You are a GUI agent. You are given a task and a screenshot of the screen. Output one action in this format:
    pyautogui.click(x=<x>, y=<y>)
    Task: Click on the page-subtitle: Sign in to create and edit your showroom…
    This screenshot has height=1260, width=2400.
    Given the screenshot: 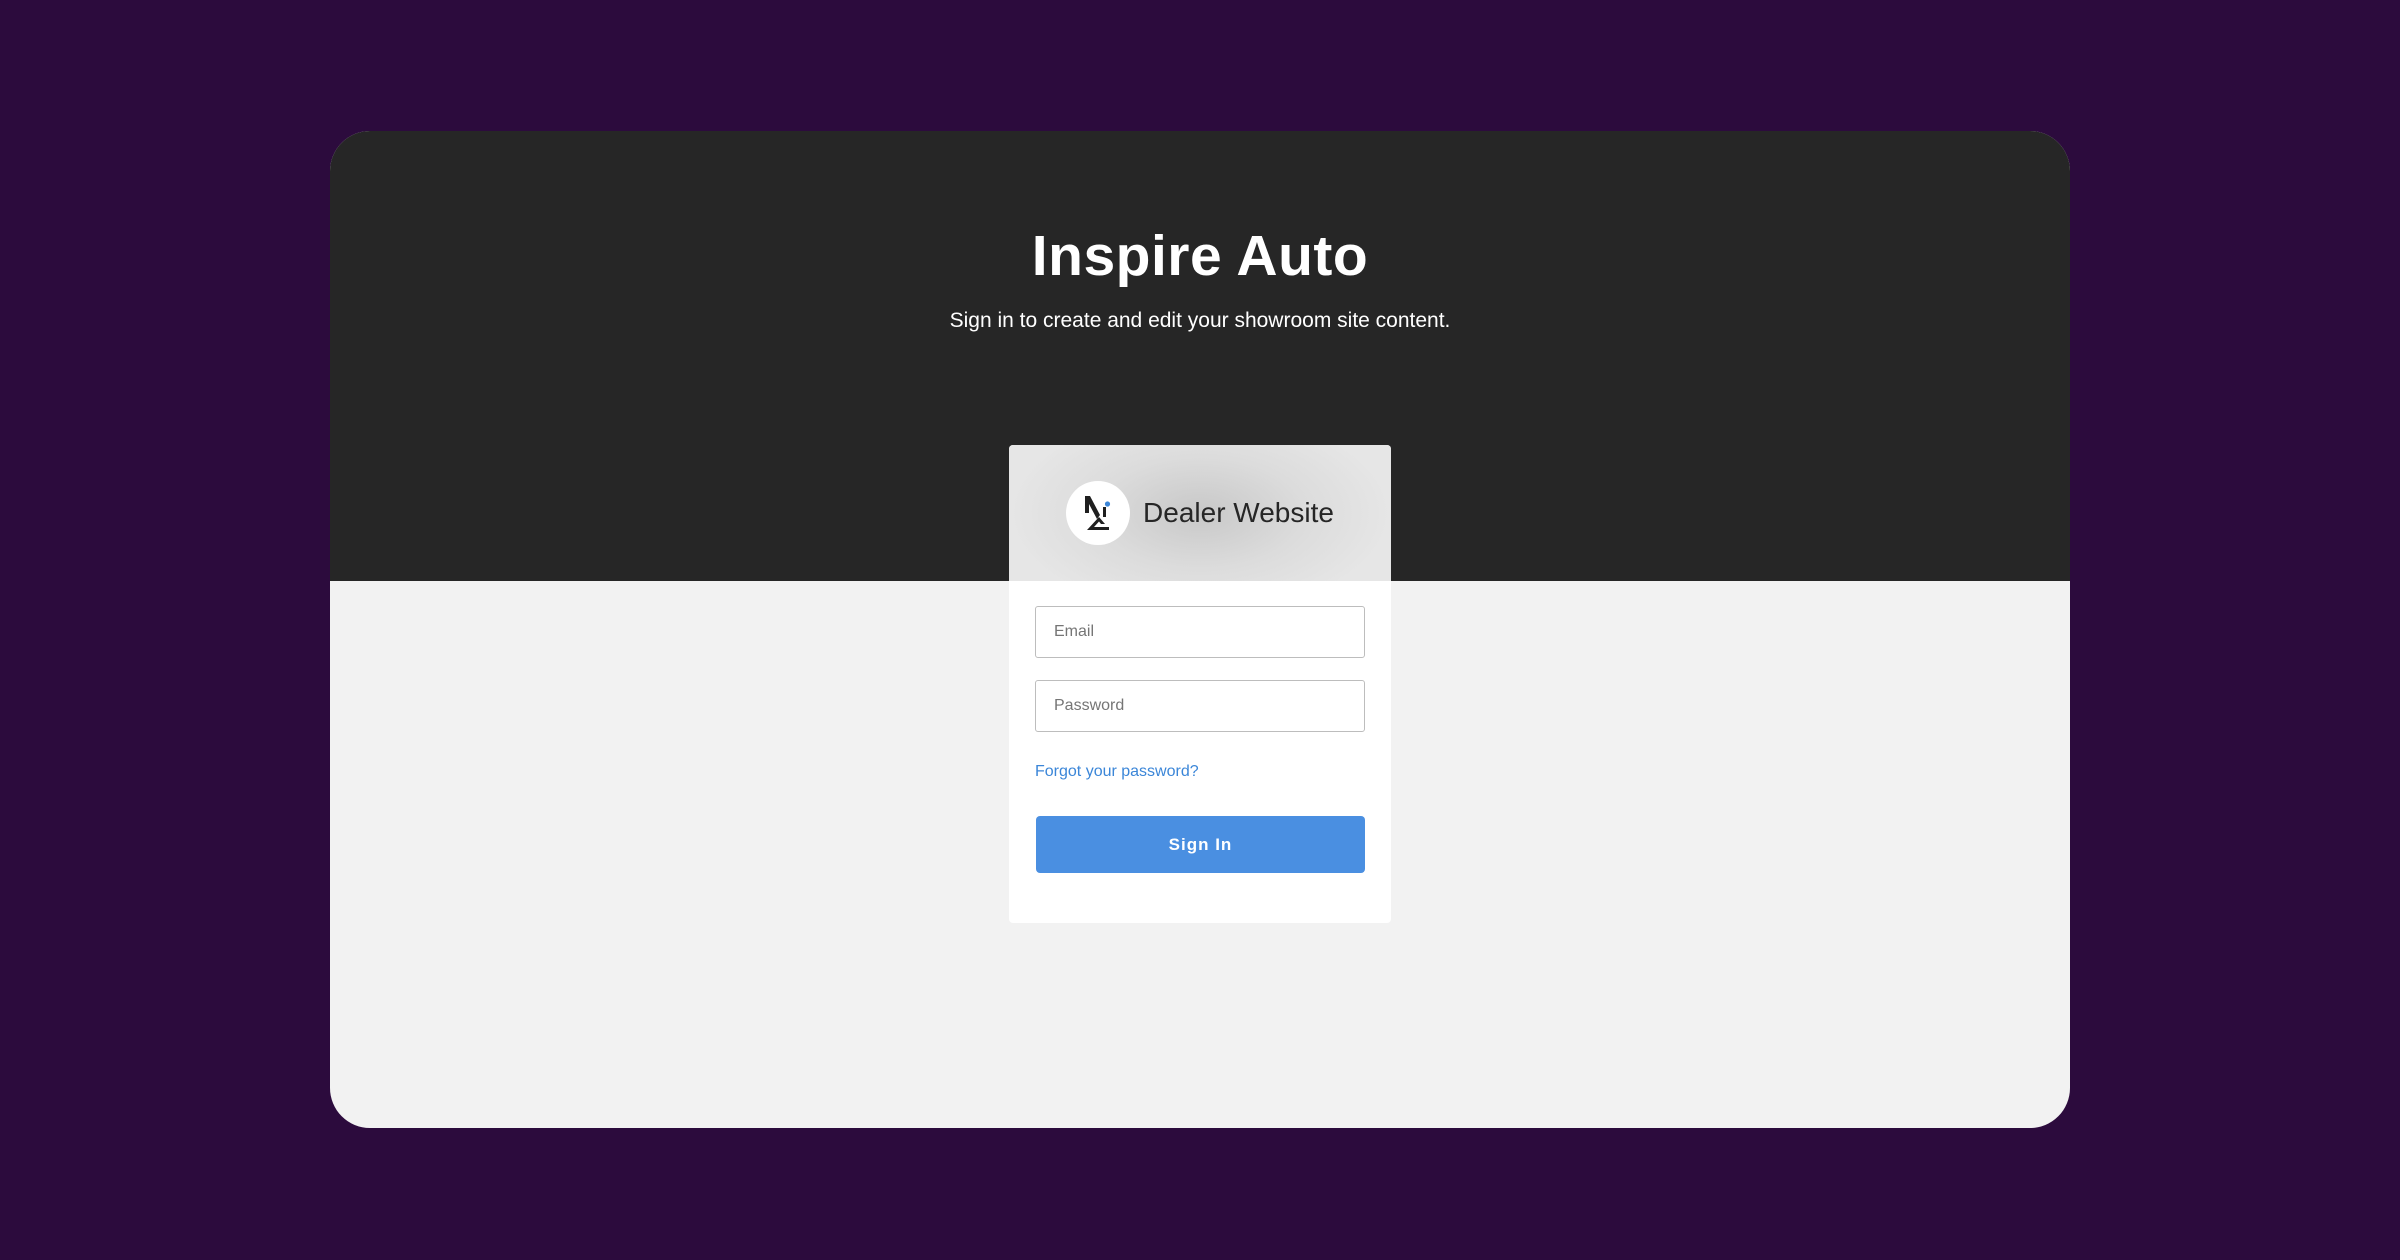 What is the action you would take?
    pyautogui.click(x=1200, y=320)
    